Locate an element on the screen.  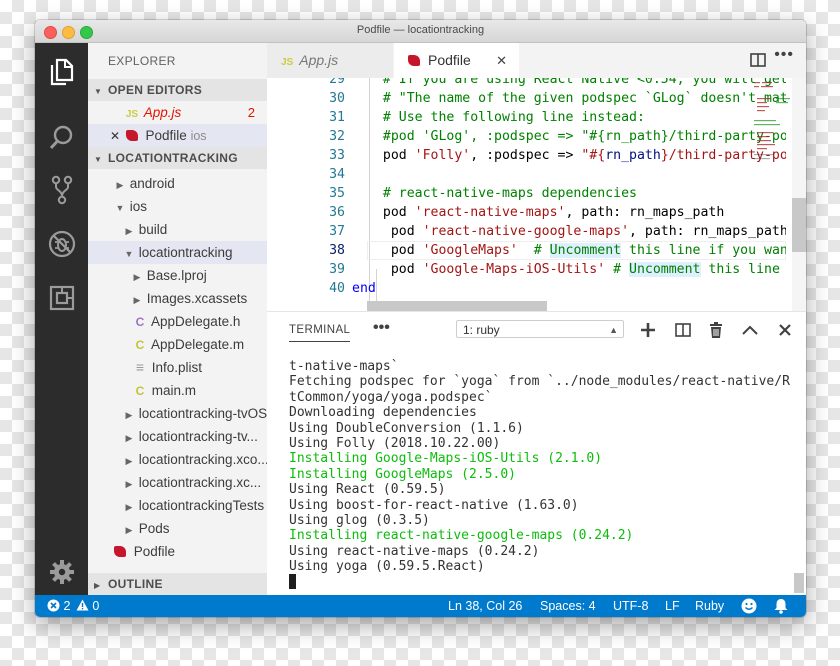
maximize-panel-icon is located at coordinates (750, 330).